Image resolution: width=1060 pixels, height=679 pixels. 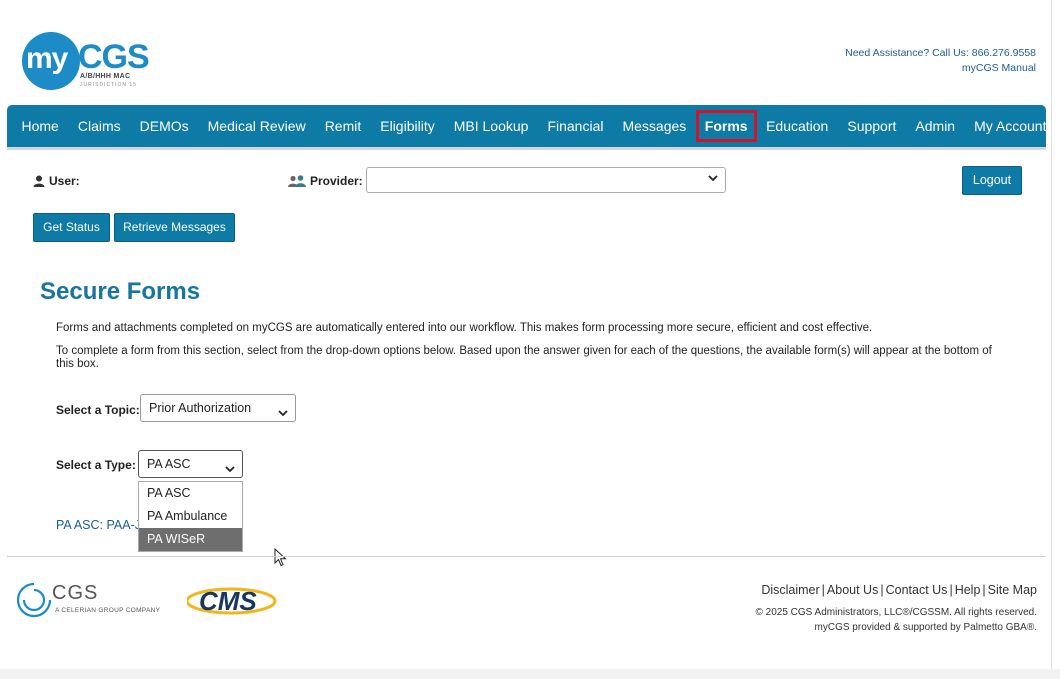 What do you see at coordinates (99, 126) in the screenshot?
I see `nav-item-claims: Claims` at bounding box center [99, 126].